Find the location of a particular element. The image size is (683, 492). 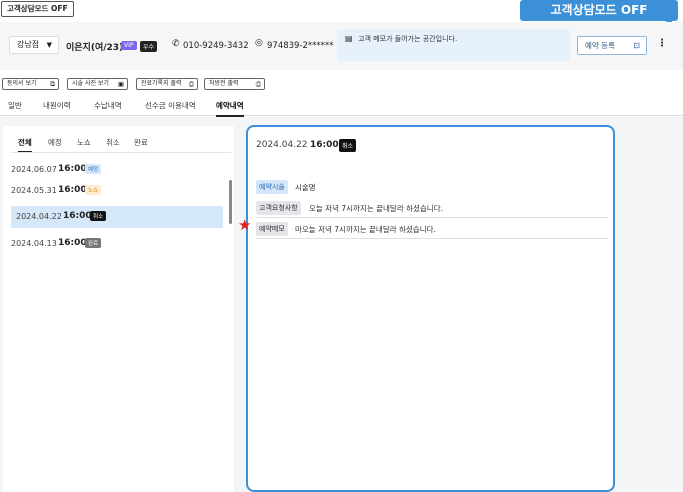

consent-view-button: 동의서 보기 ⧉ is located at coordinates (30, 84).